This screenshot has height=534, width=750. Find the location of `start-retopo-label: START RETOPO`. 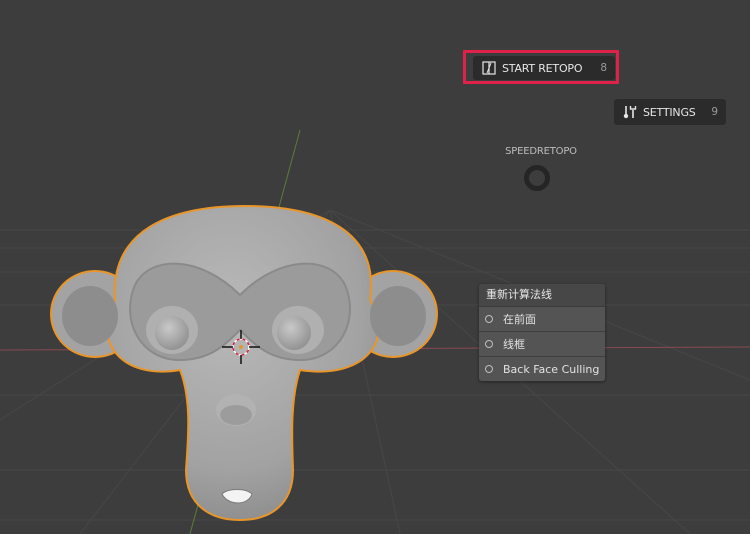

start-retopo-label: START RETOPO is located at coordinates (542, 68).